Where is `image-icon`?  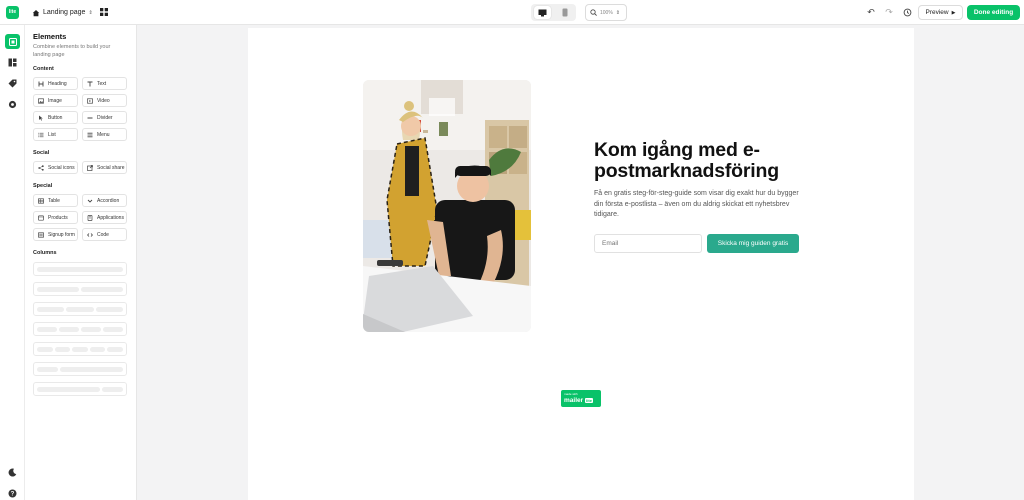 image-icon is located at coordinates (41, 100).